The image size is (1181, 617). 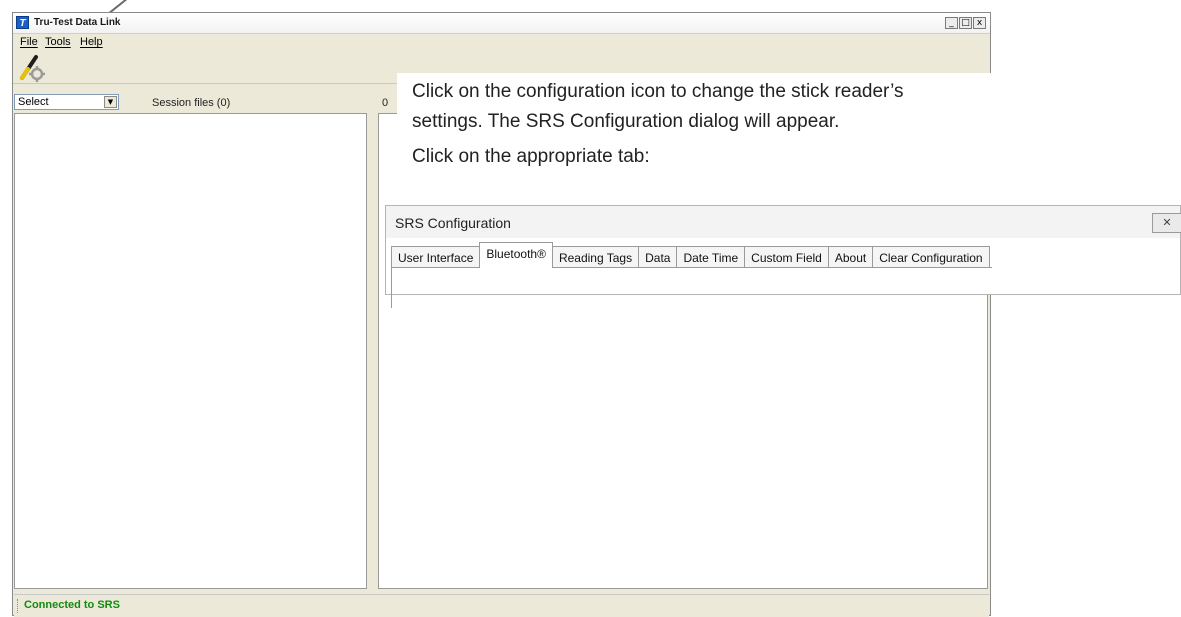 What do you see at coordinates (77, 22) in the screenshot?
I see `window-title: Tru-Test Data Link` at bounding box center [77, 22].